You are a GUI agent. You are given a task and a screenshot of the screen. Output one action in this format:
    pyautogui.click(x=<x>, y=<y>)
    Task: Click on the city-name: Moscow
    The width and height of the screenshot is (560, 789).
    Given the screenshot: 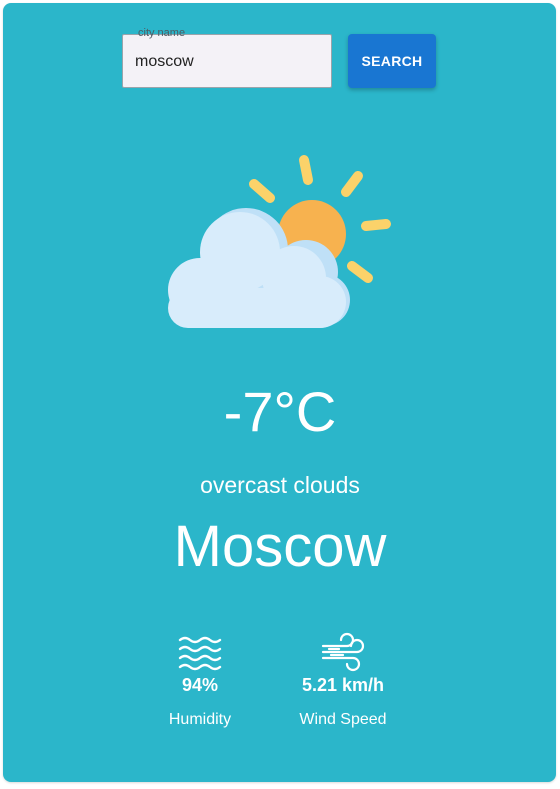 What is the action you would take?
    pyautogui.click(x=280, y=546)
    